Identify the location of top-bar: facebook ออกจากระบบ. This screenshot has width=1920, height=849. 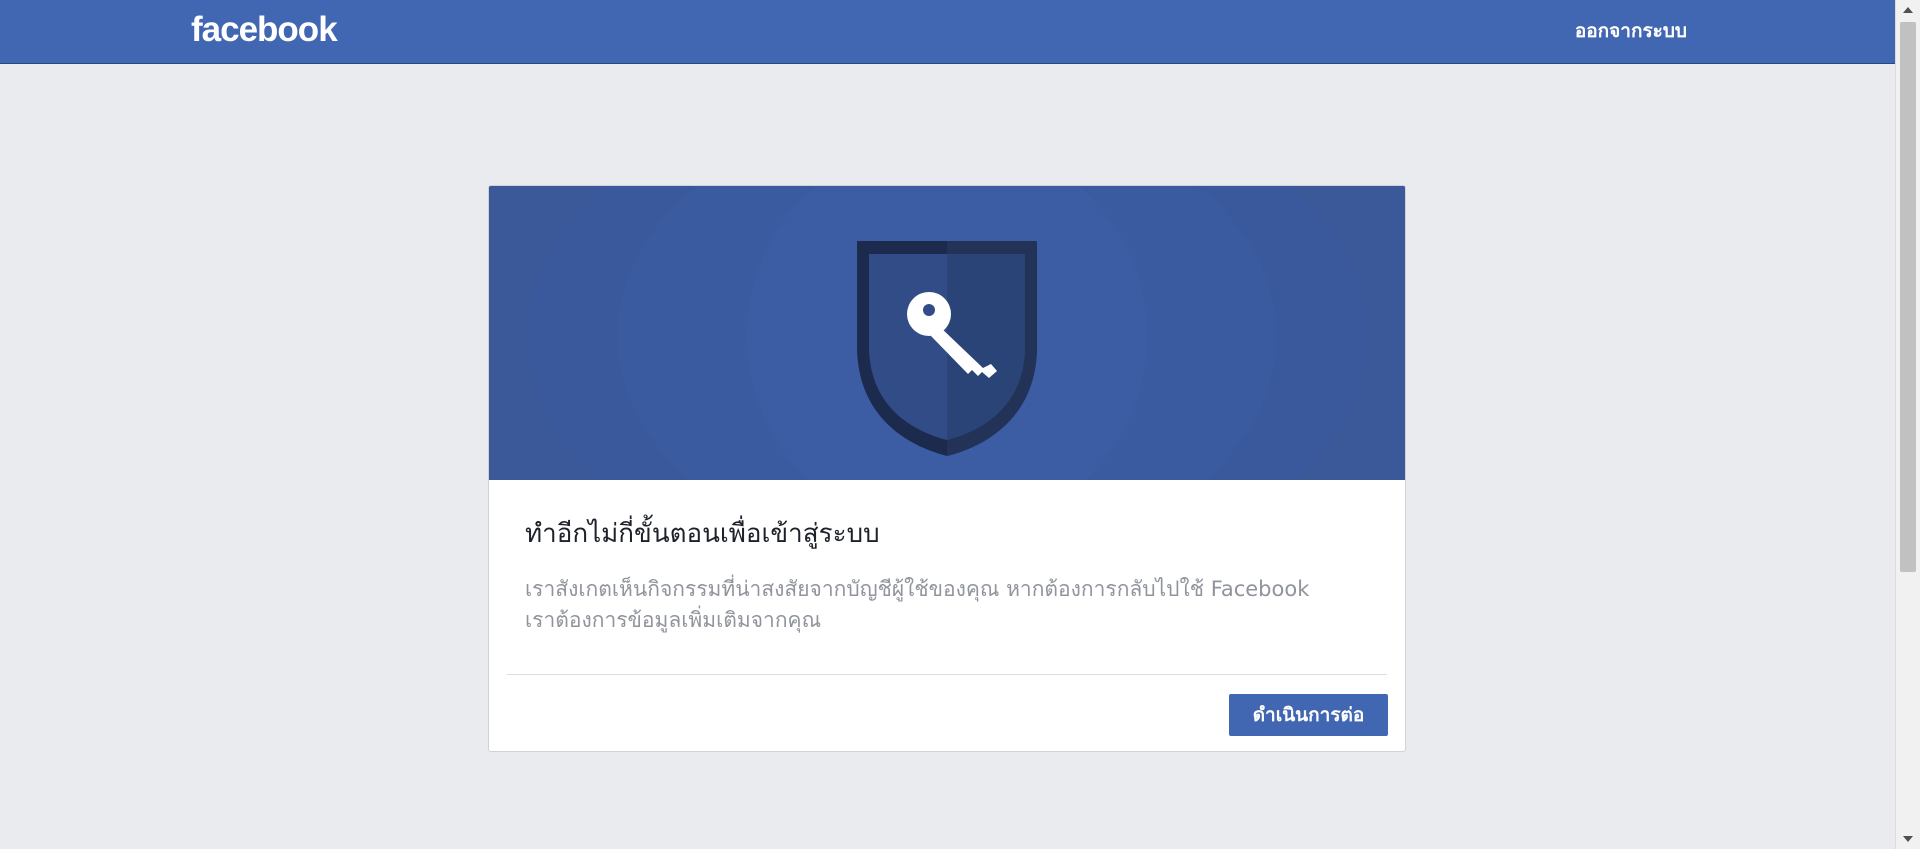
(947, 32).